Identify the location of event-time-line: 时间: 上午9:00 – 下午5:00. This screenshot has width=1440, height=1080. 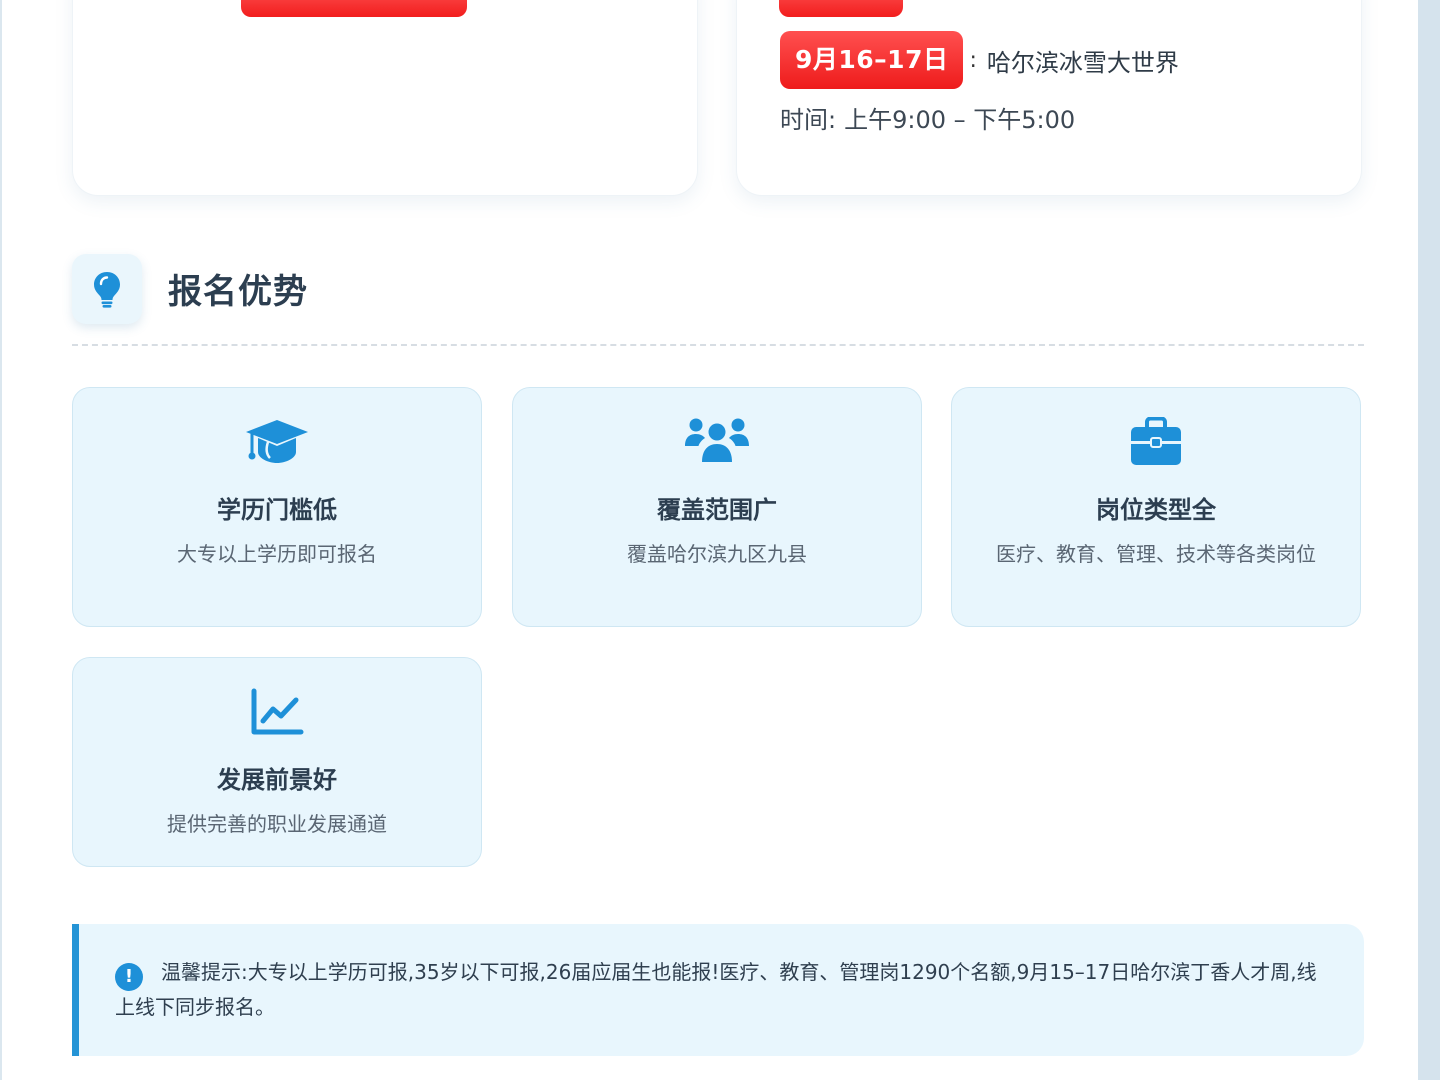
(927, 117).